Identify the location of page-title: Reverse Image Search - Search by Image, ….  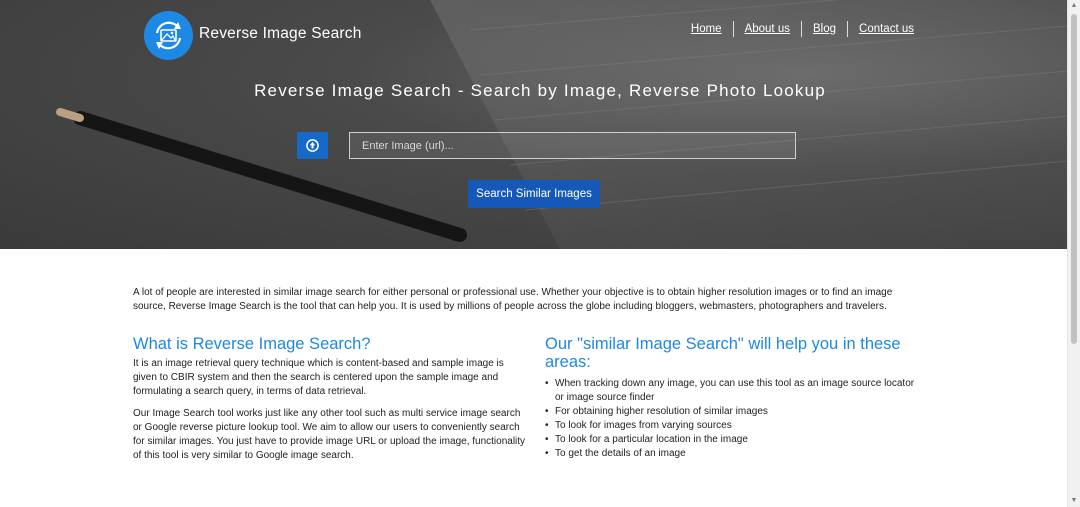
(540, 90).